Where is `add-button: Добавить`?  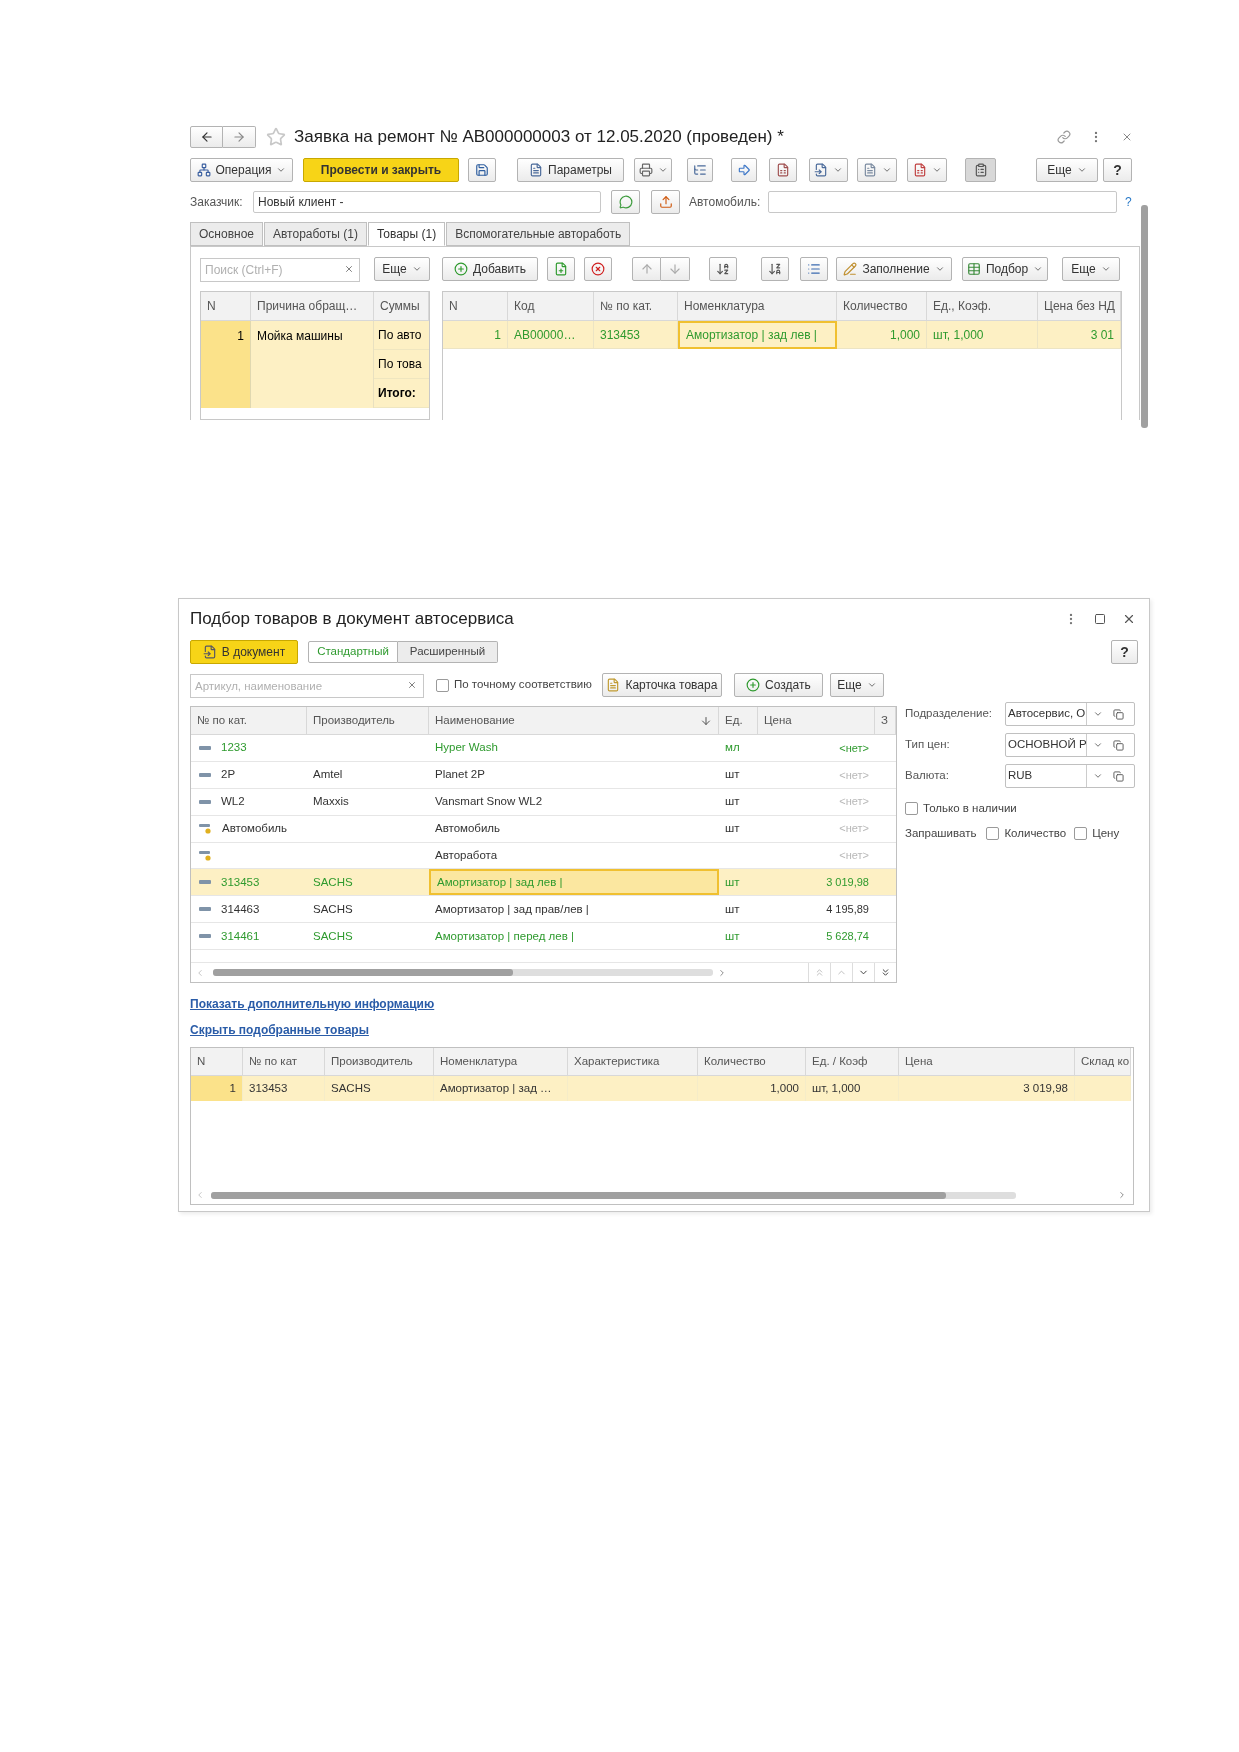 add-button: Добавить is located at coordinates (490, 269).